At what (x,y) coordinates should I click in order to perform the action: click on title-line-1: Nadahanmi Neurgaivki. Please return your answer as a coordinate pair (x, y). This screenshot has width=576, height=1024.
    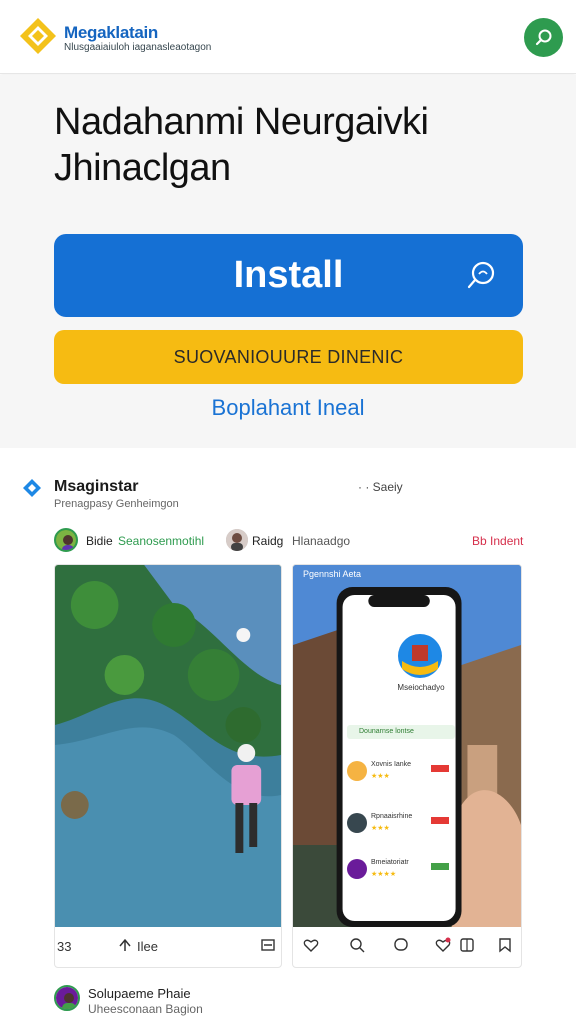
    Looking at the image, I should click on (241, 122).